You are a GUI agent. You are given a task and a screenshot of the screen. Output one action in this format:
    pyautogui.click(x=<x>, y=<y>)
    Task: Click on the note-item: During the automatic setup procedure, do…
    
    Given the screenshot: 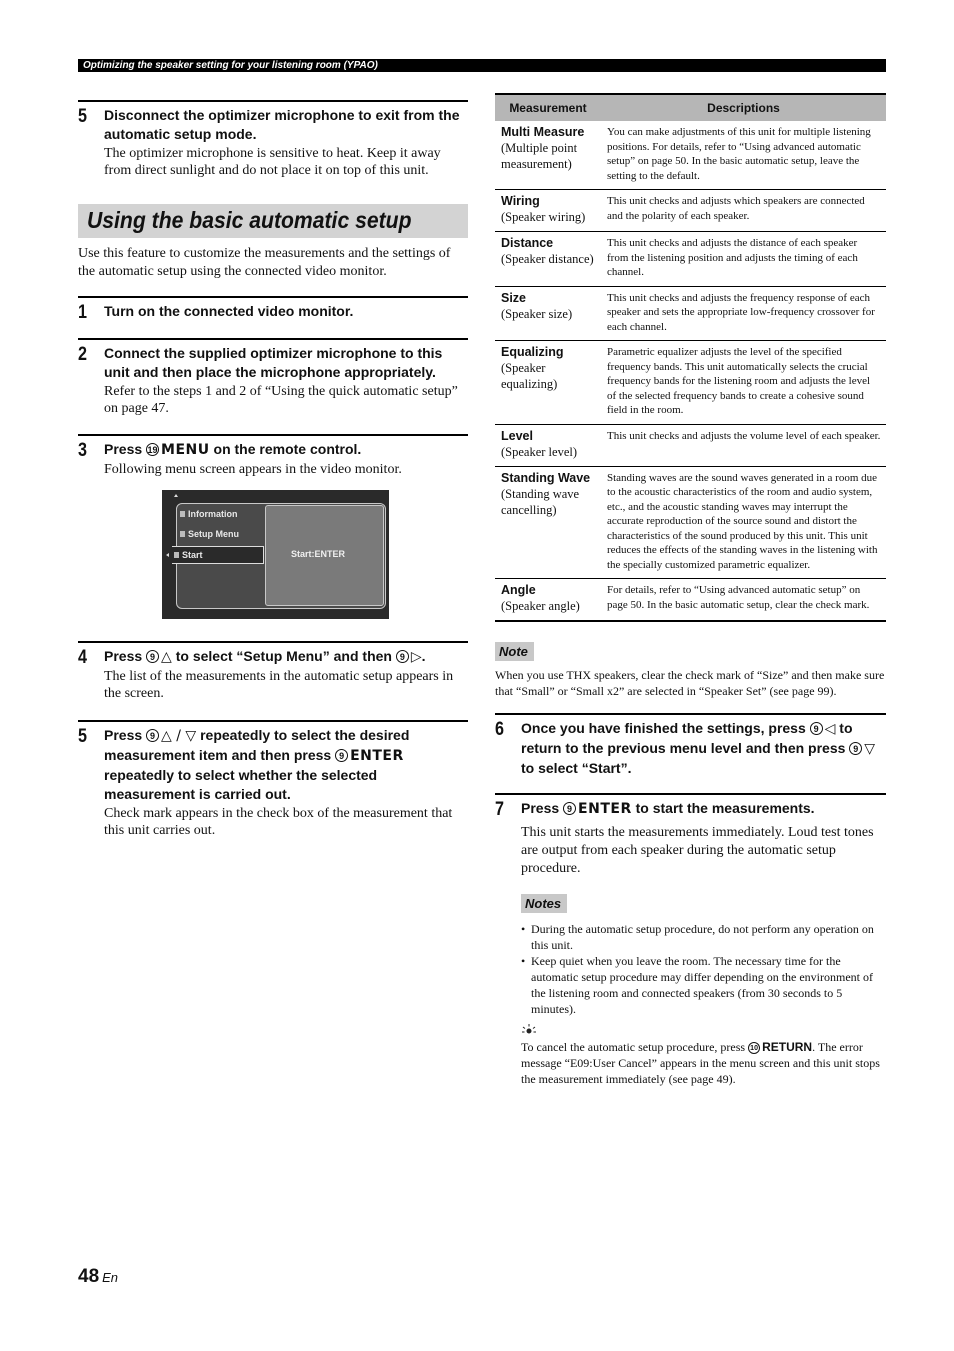 What is the action you would take?
    pyautogui.click(x=703, y=937)
    